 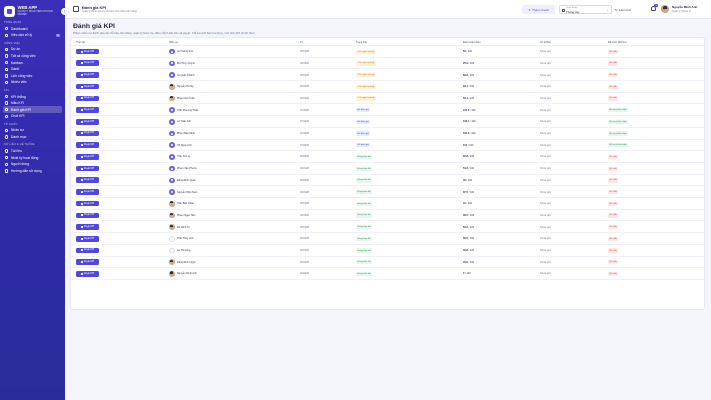 I want to click on employee-name: Nguyễn Minh Anh, so click(x=187, y=273).